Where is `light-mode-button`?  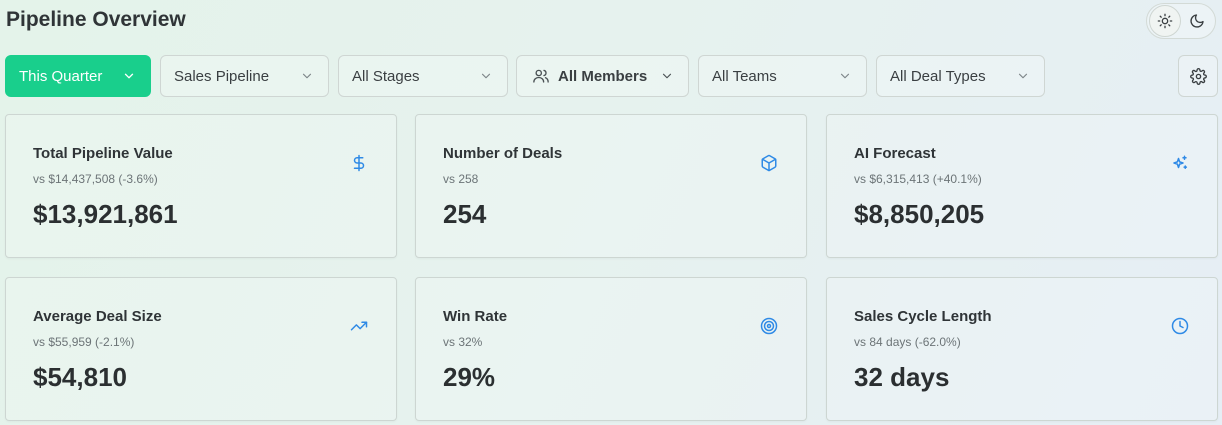
light-mode-button is located at coordinates (1165, 21).